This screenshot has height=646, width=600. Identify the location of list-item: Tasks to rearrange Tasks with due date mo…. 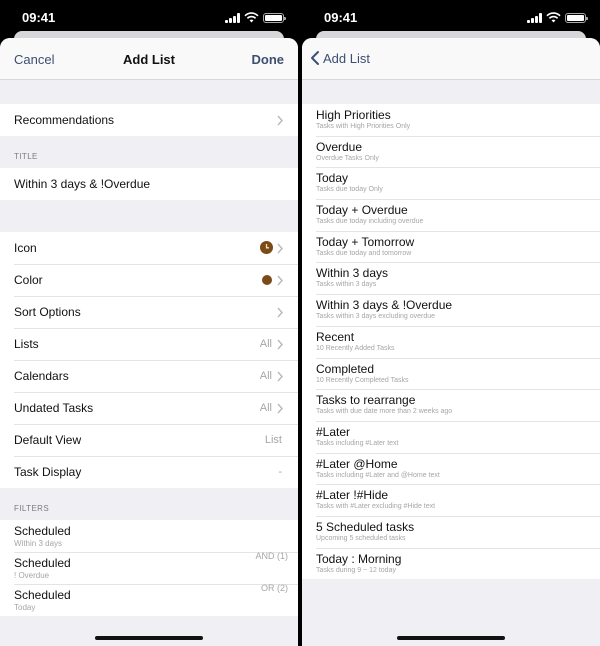
(451, 405).